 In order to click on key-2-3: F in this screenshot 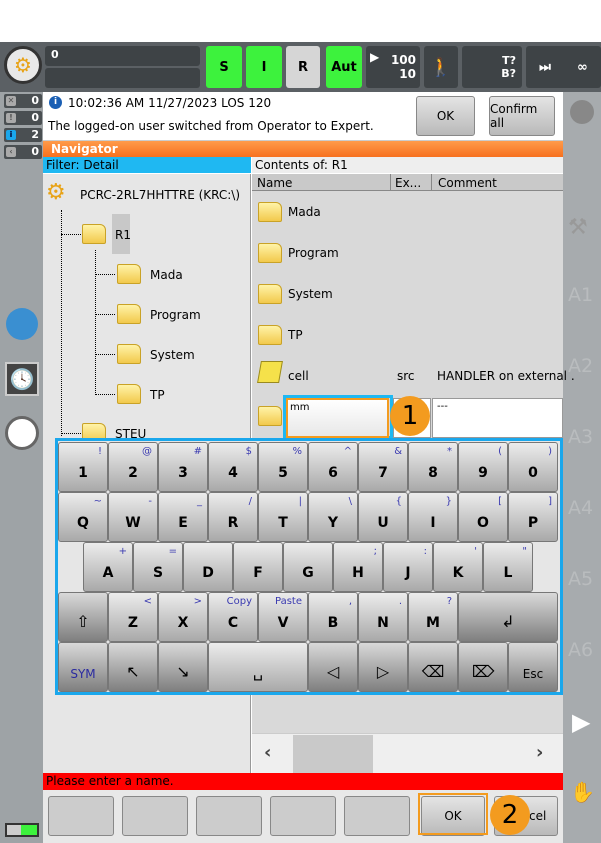, I will do `click(258, 567)`.